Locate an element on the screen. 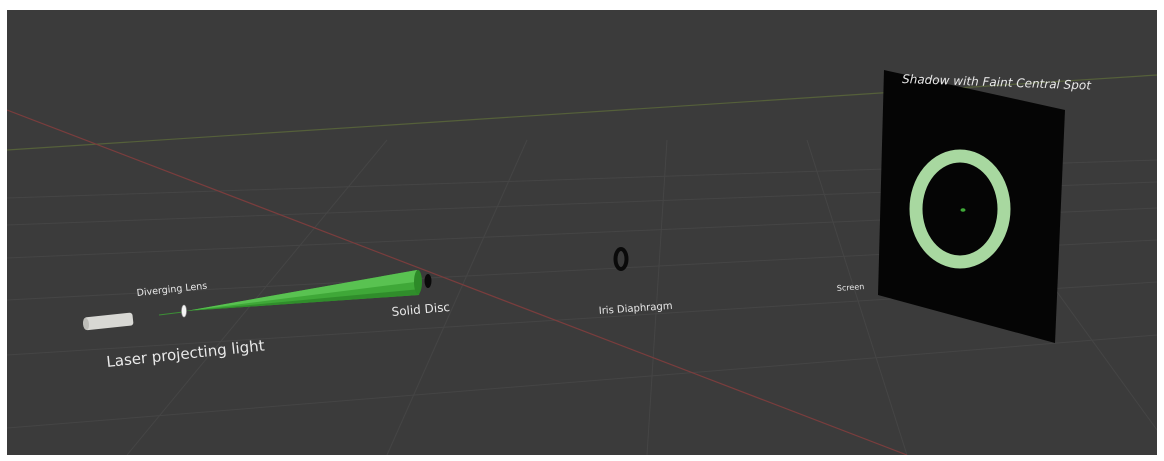 The width and height of the screenshot is (1164, 461). projection-screen is located at coordinates (971, 206).